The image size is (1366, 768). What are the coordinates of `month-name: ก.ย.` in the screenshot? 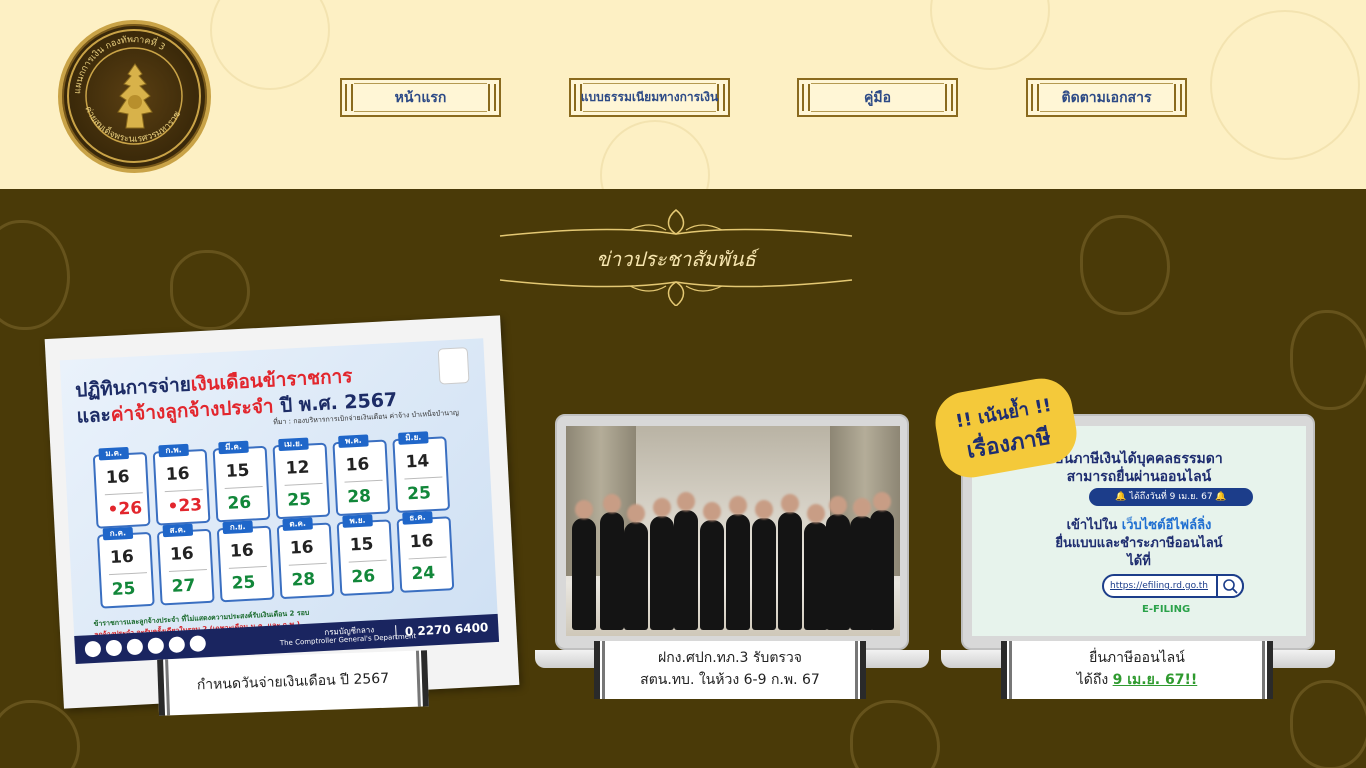 It's located at (238, 527).